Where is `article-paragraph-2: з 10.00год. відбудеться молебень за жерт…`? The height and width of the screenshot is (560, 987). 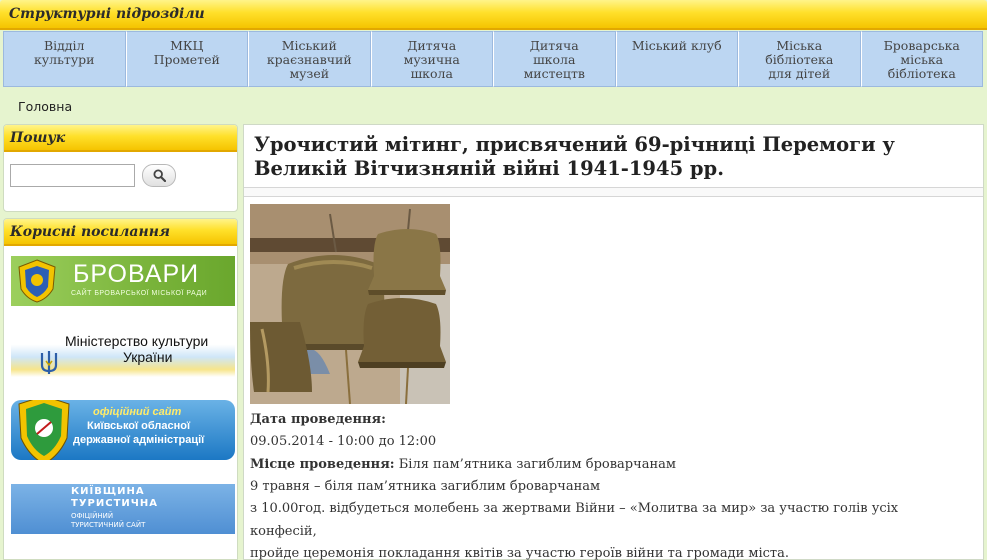 article-paragraph-2: з 10.00год. відбудеться молебень за жерт… is located at coordinates (574, 508).